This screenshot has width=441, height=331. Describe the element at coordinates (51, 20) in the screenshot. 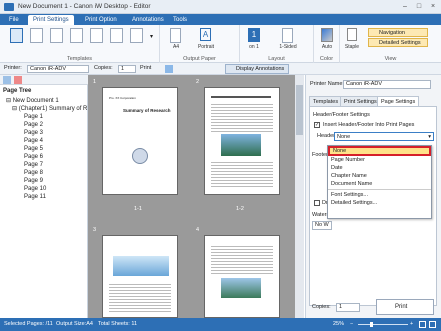

I see `tab-print-settings: Print Settings` at that location.